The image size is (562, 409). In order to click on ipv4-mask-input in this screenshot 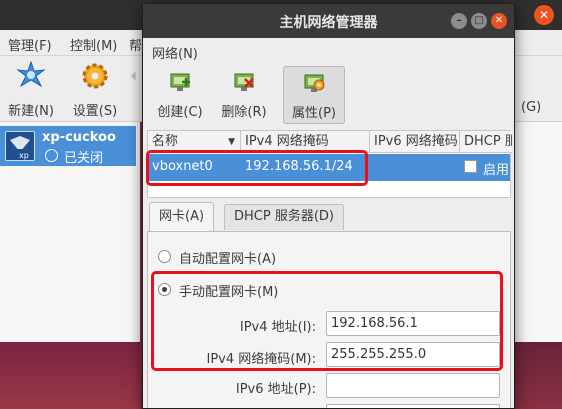, I will do `click(413, 354)`.